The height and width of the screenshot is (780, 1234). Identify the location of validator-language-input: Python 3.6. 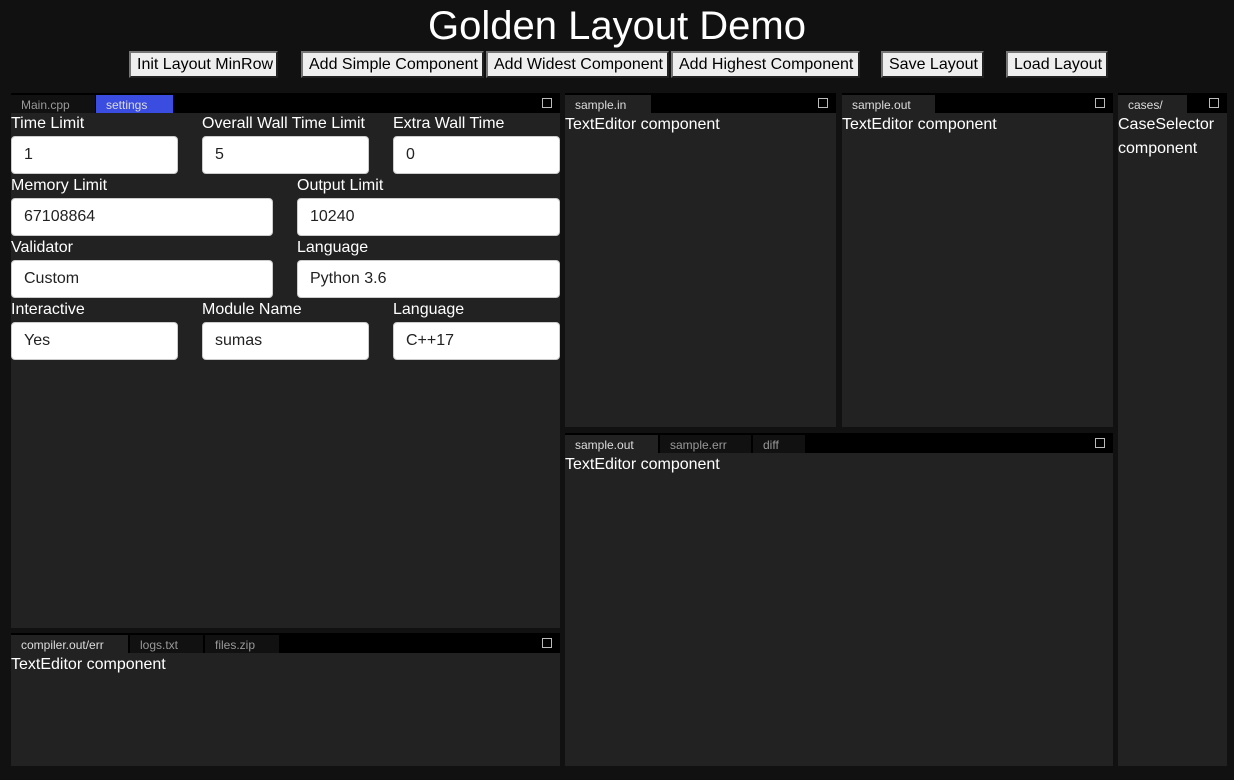
(428, 279).